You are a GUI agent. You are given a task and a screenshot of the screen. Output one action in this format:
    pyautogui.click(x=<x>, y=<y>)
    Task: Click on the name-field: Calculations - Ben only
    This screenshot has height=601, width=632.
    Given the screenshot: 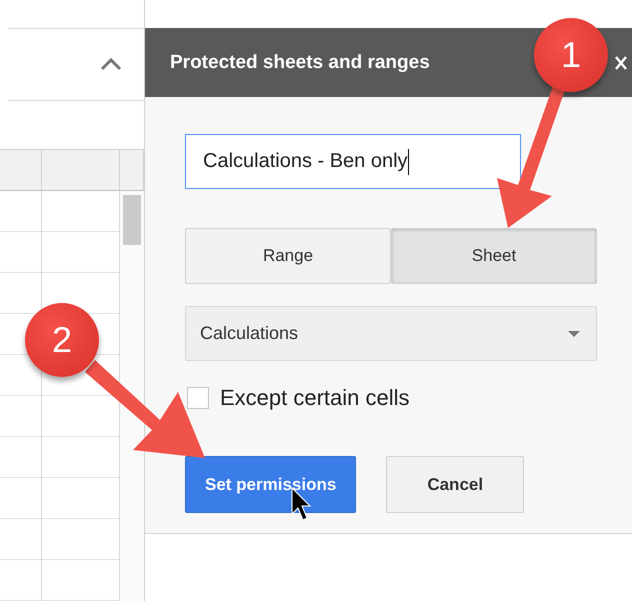 What is the action you would take?
    pyautogui.click(x=353, y=161)
    